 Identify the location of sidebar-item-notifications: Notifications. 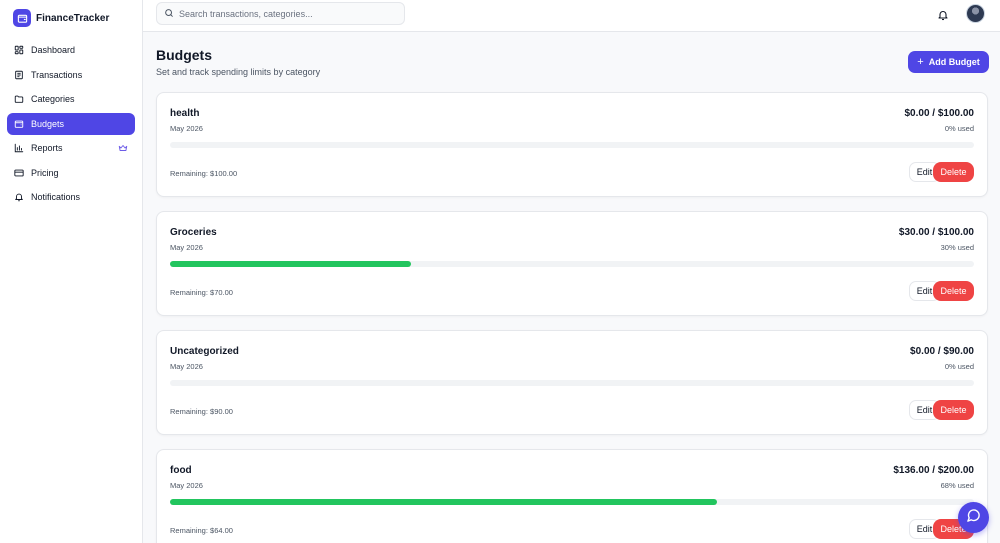
(71, 197).